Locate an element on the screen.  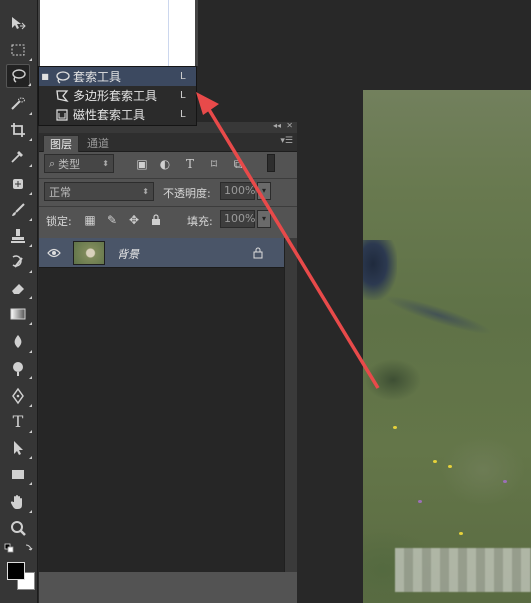
flyout-item-lasso: ■ 套索工具 L is located at coordinates (117, 76).